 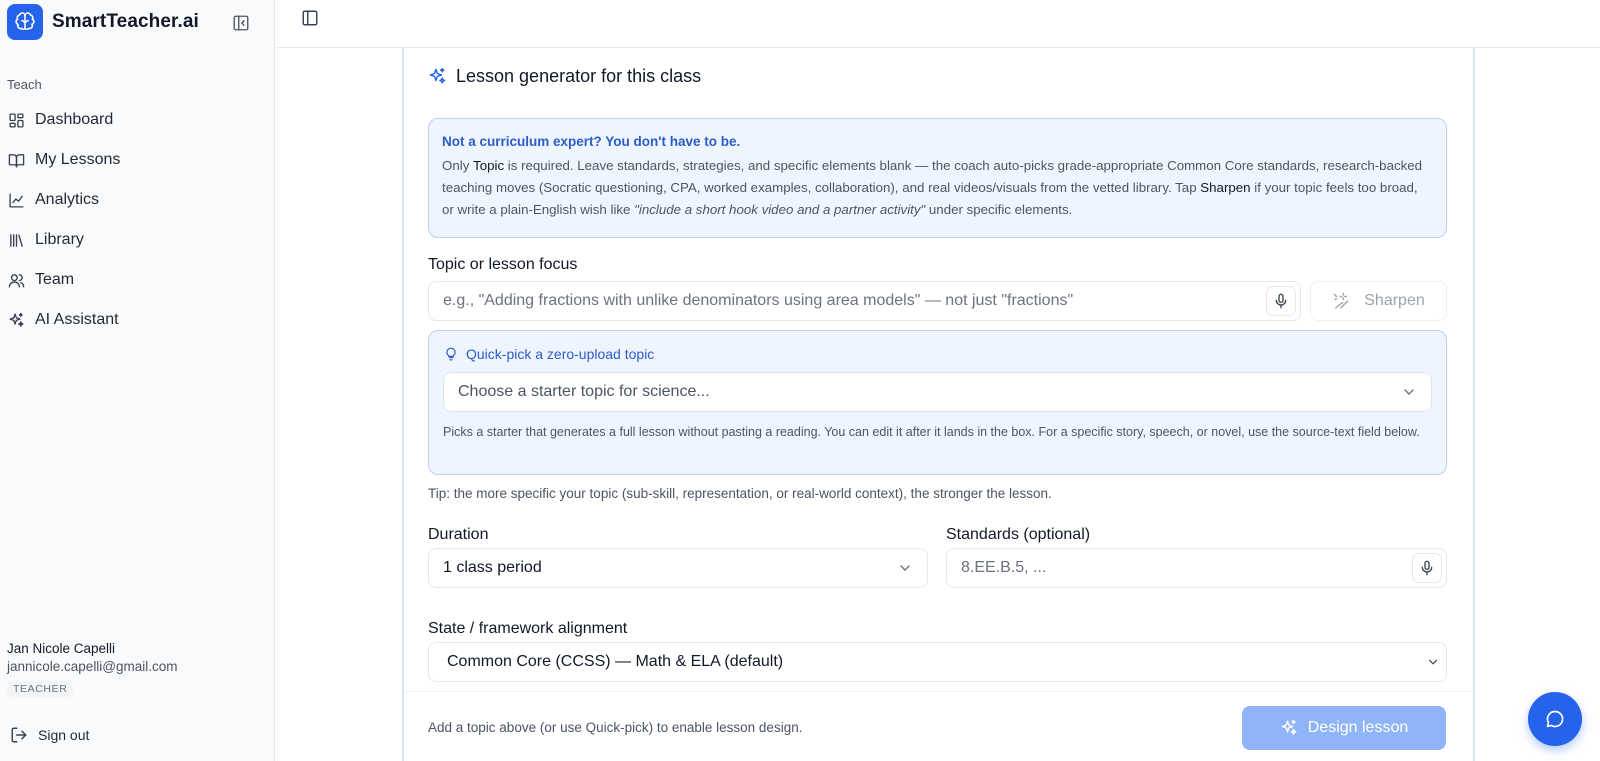 I want to click on role-badge: TEACHER, so click(x=40, y=689).